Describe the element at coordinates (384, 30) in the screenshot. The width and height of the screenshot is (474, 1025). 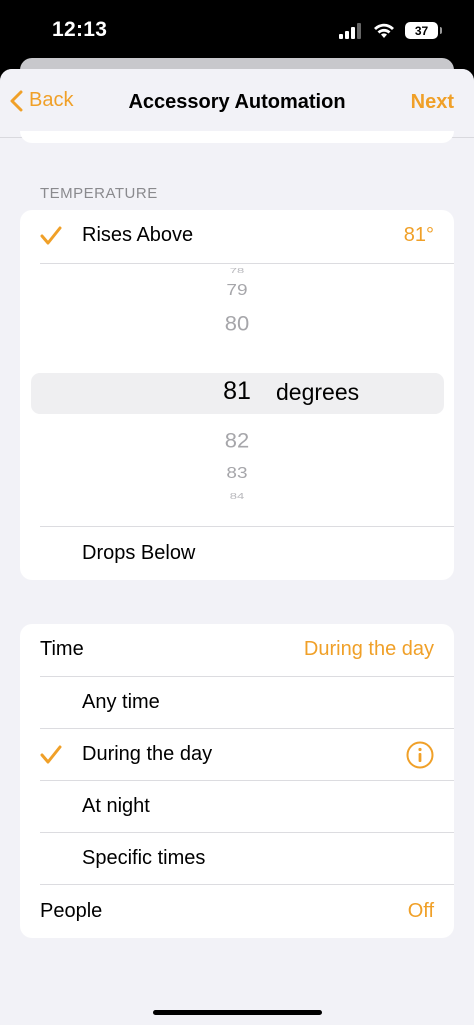
I see `wifi-icon` at that location.